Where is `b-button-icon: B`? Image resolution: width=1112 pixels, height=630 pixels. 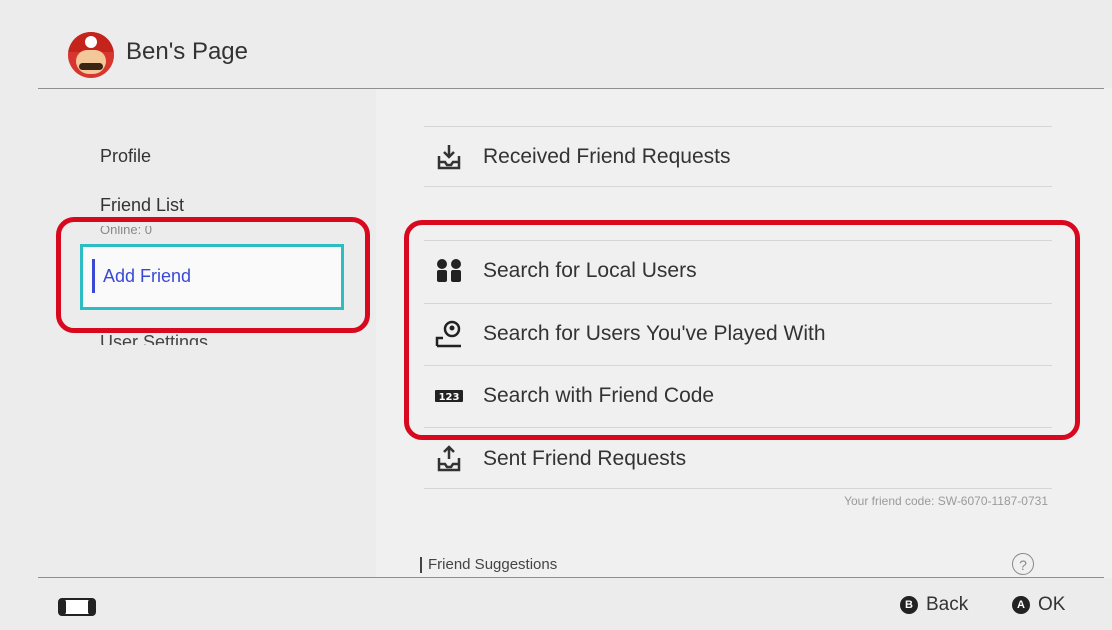 b-button-icon: B is located at coordinates (909, 605).